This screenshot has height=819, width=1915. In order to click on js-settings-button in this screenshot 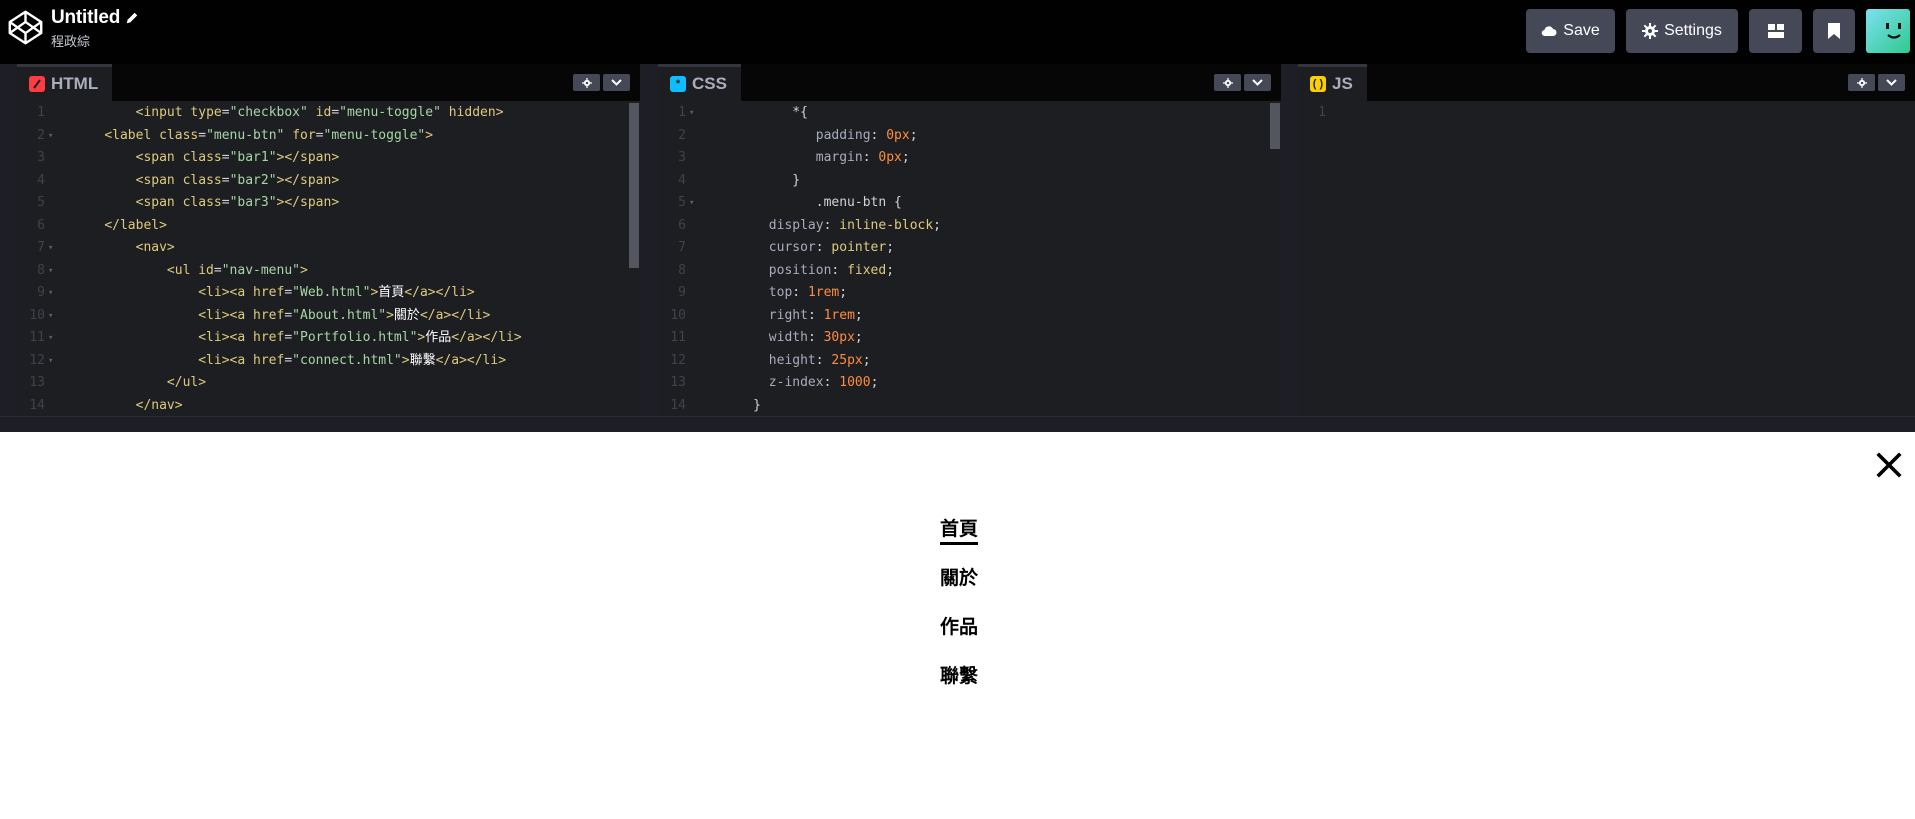, I will do `click(1861, 82)`.